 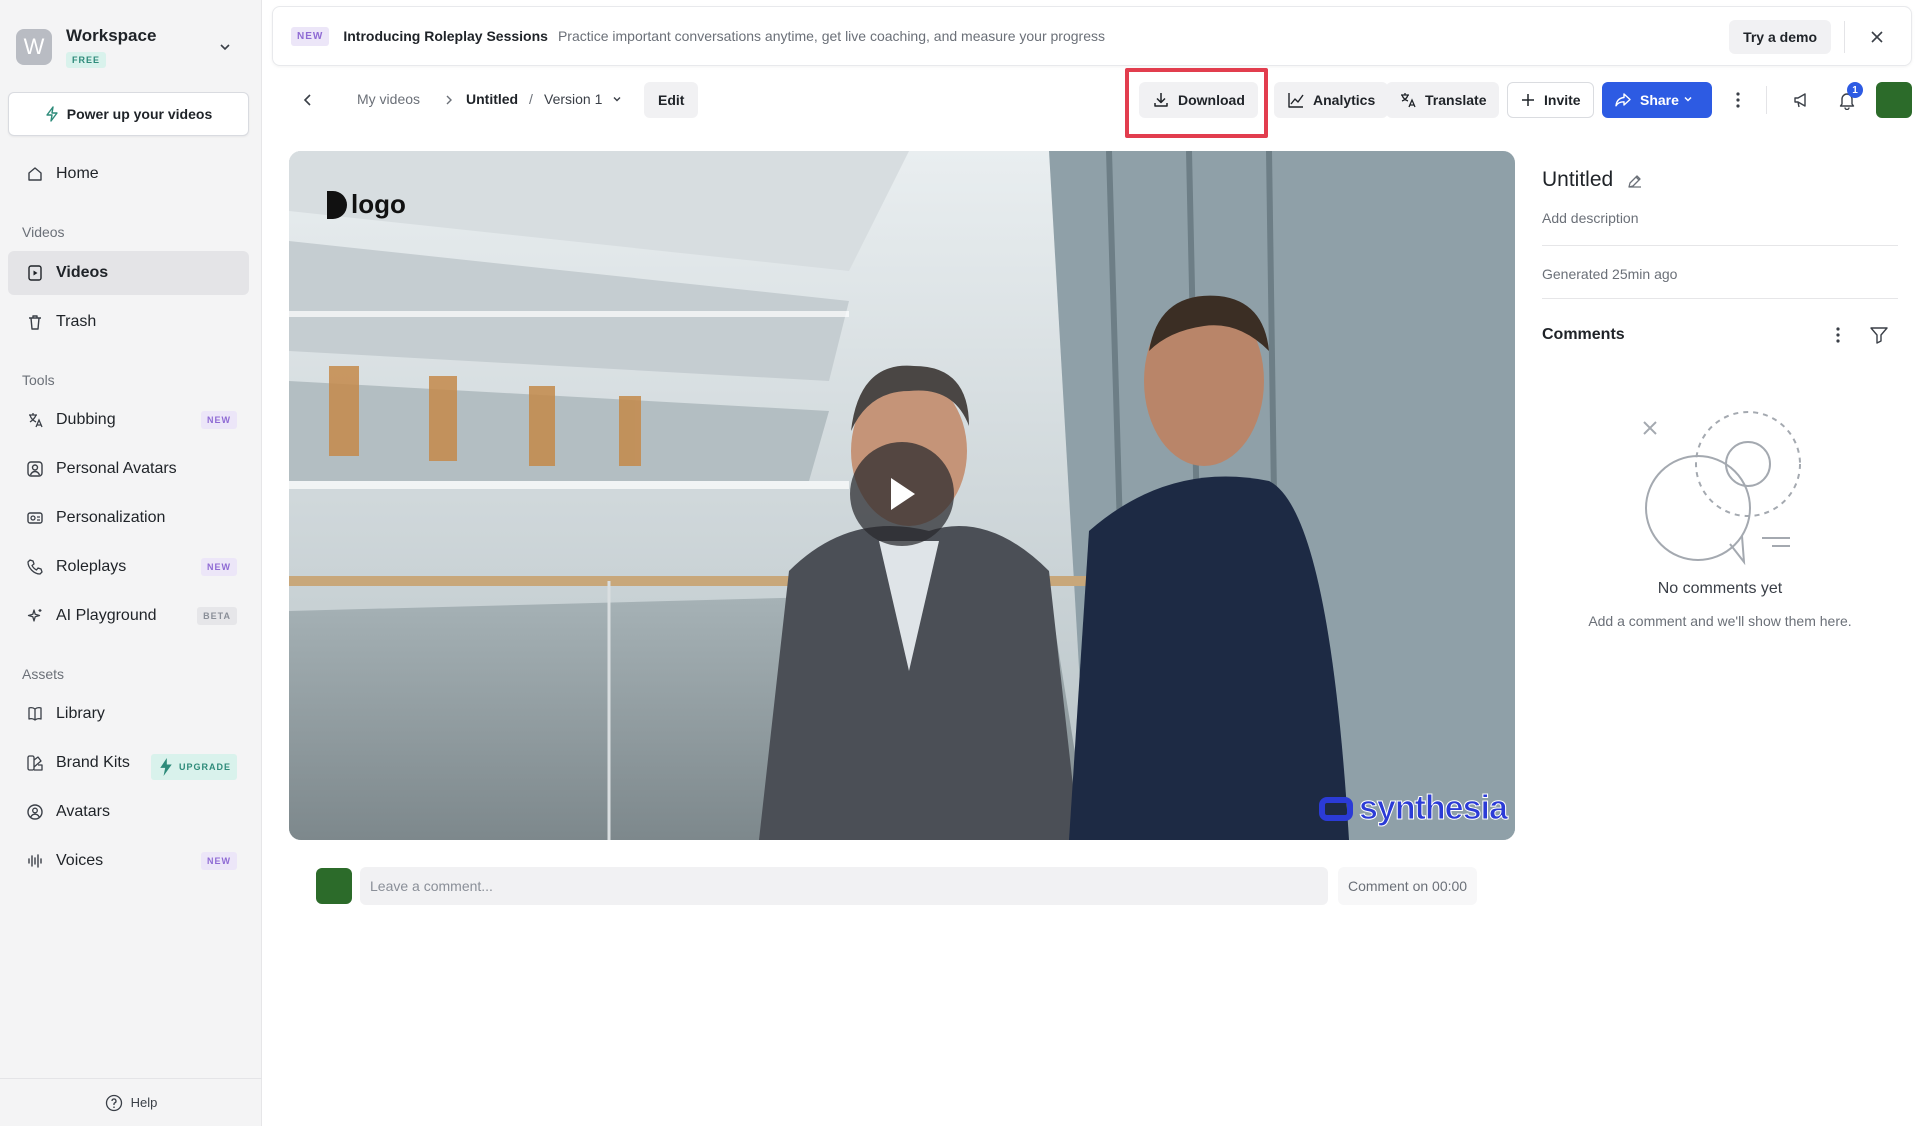 What do you see at coordinates (1408, 886) in the screenshot?
I see `comment-timestamp-button: Comment on 00:00` at bounding box center [1408, 886].